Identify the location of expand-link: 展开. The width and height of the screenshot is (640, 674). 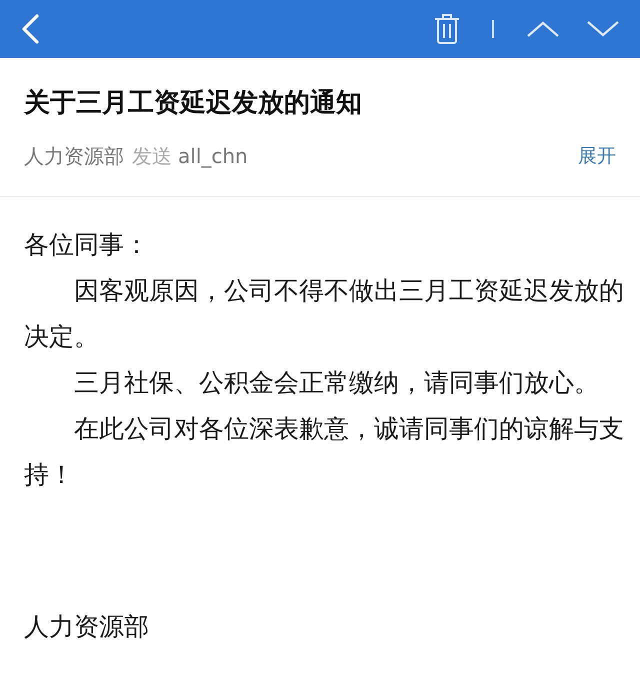
(597, 156).